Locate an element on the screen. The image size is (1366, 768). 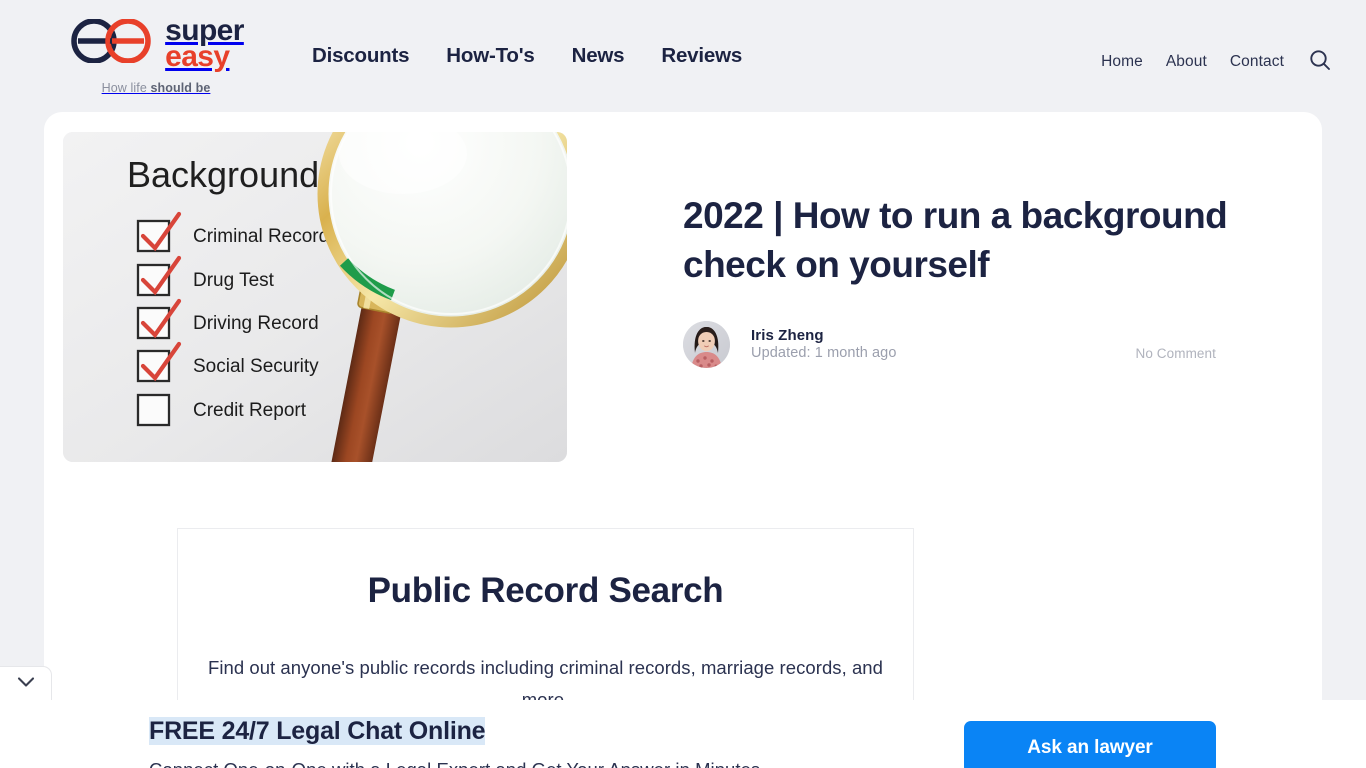
brand-wordmark: super easy is located at coordinates (204, 44).